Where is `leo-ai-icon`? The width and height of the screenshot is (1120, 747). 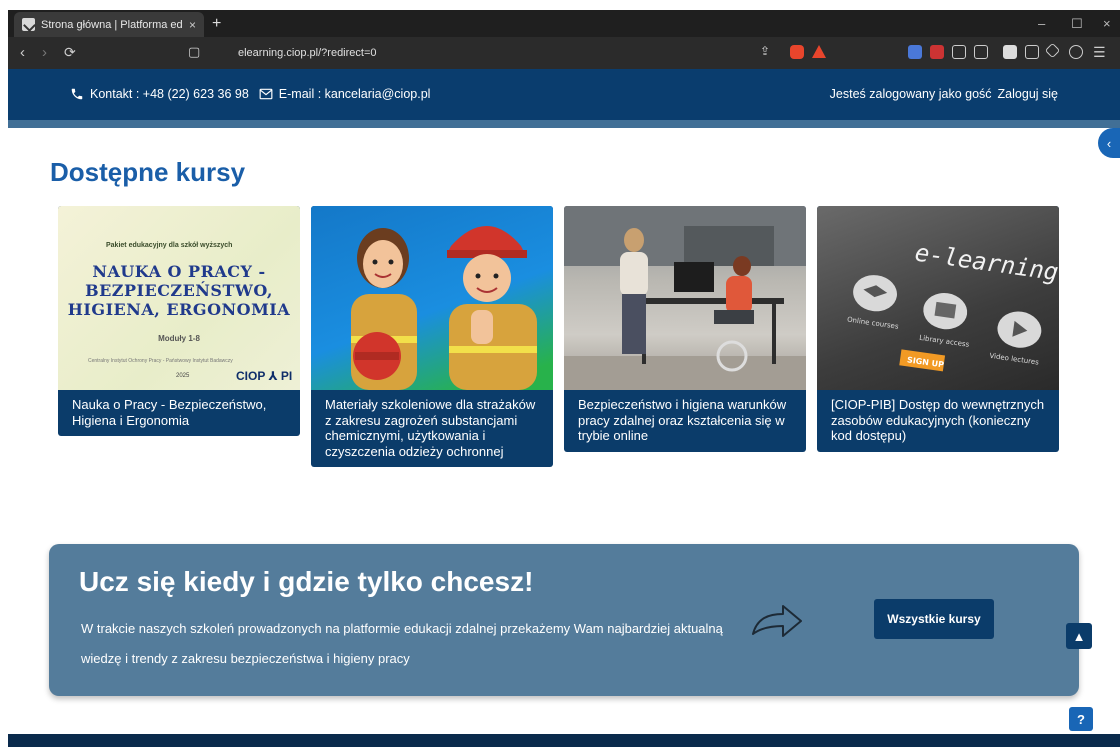 leo-ai-icon is located at coordinates (1052, 50).